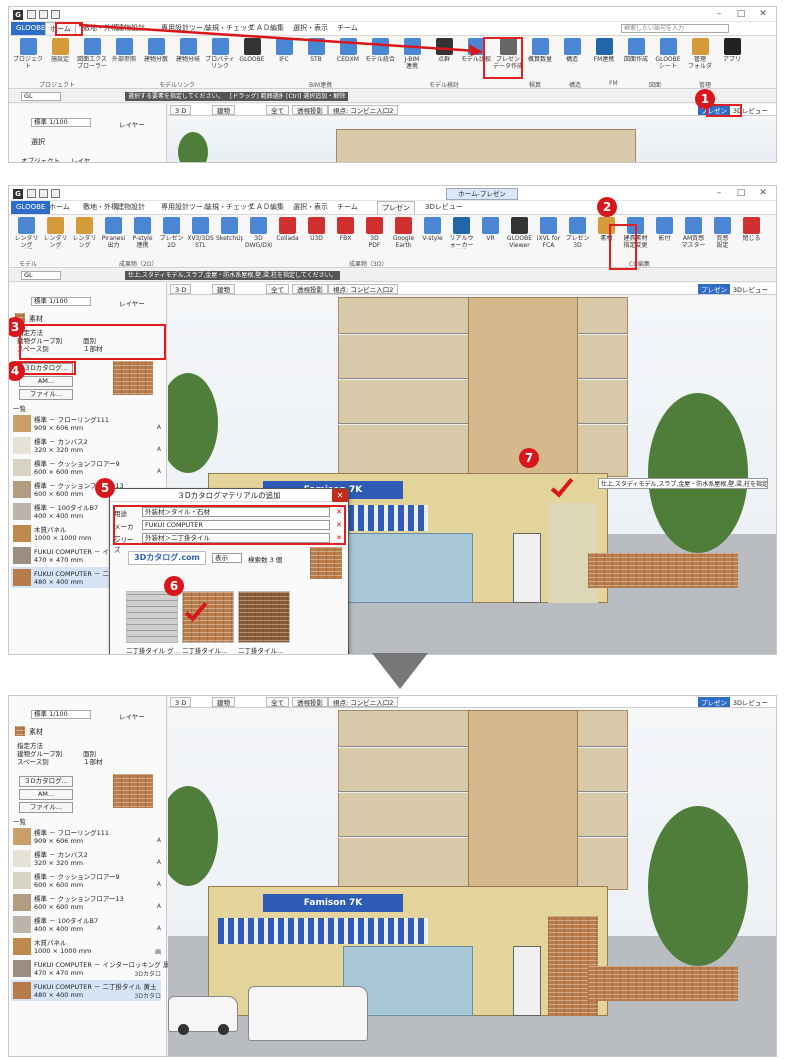  Describe the element at coordinates (345, 233) in the screenshot. I see `ribbon2-button-11: FBX` at that location.